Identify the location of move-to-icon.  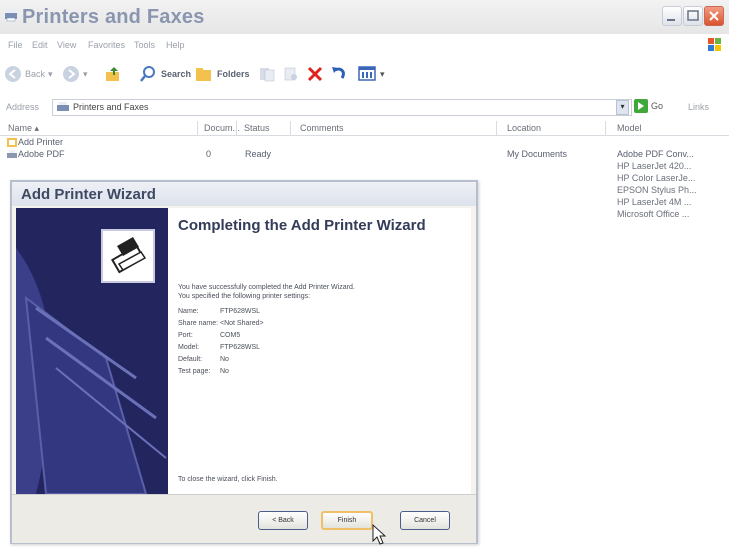
(267, 75).